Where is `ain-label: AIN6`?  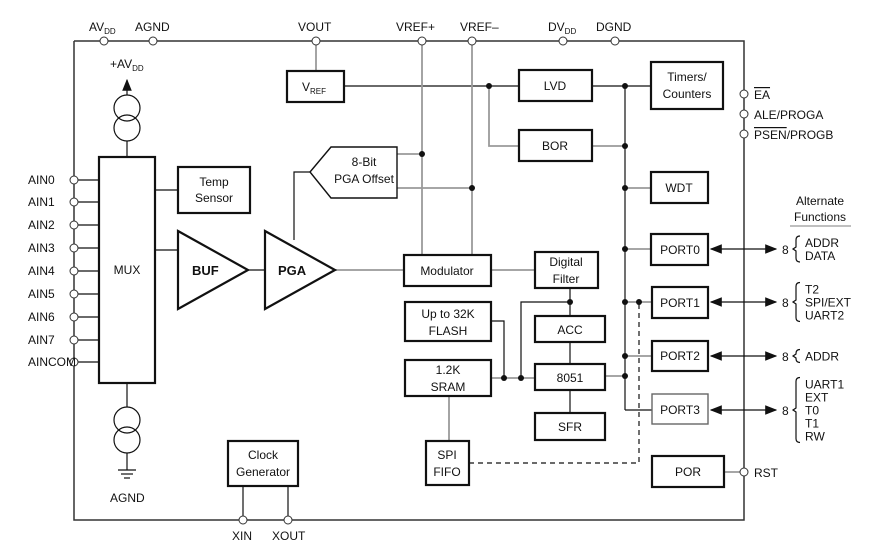
ain-label: AIN6 is located at coordinates (41, 317).